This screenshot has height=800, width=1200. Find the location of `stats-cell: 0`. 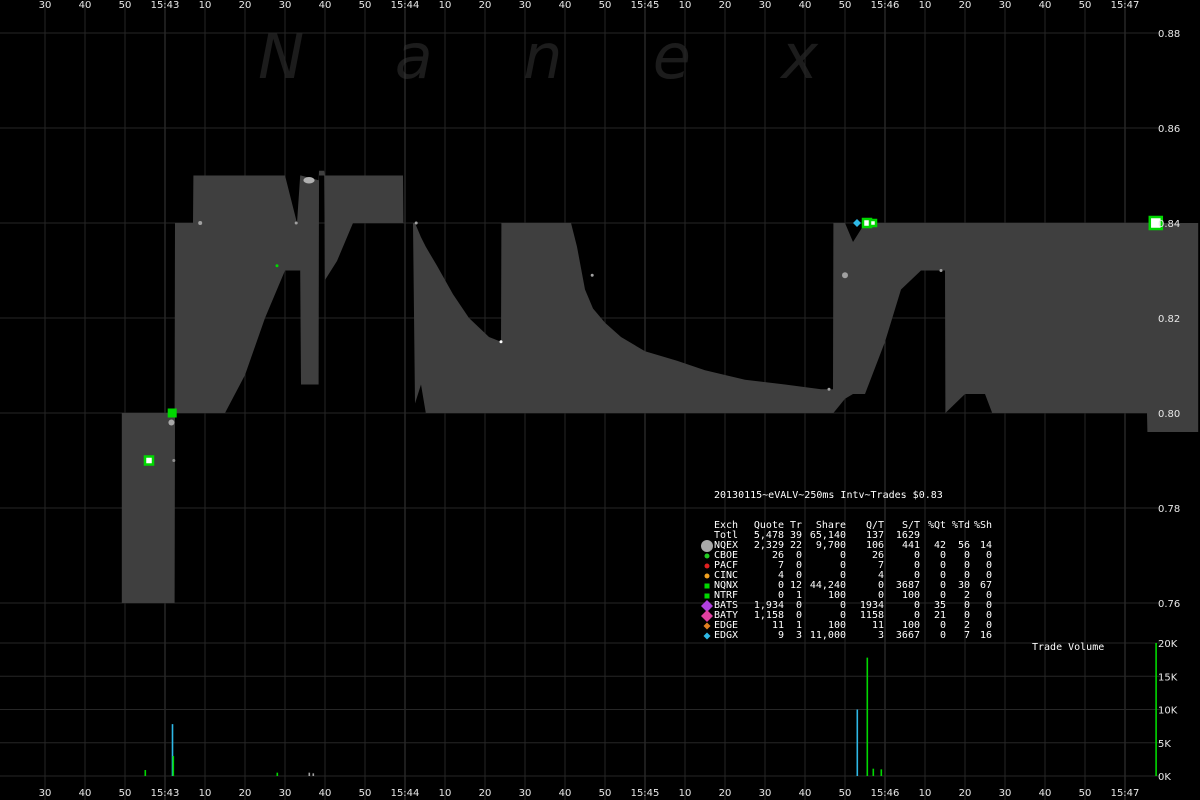

stats-cell: 0 is located at coordinates (942, 635).